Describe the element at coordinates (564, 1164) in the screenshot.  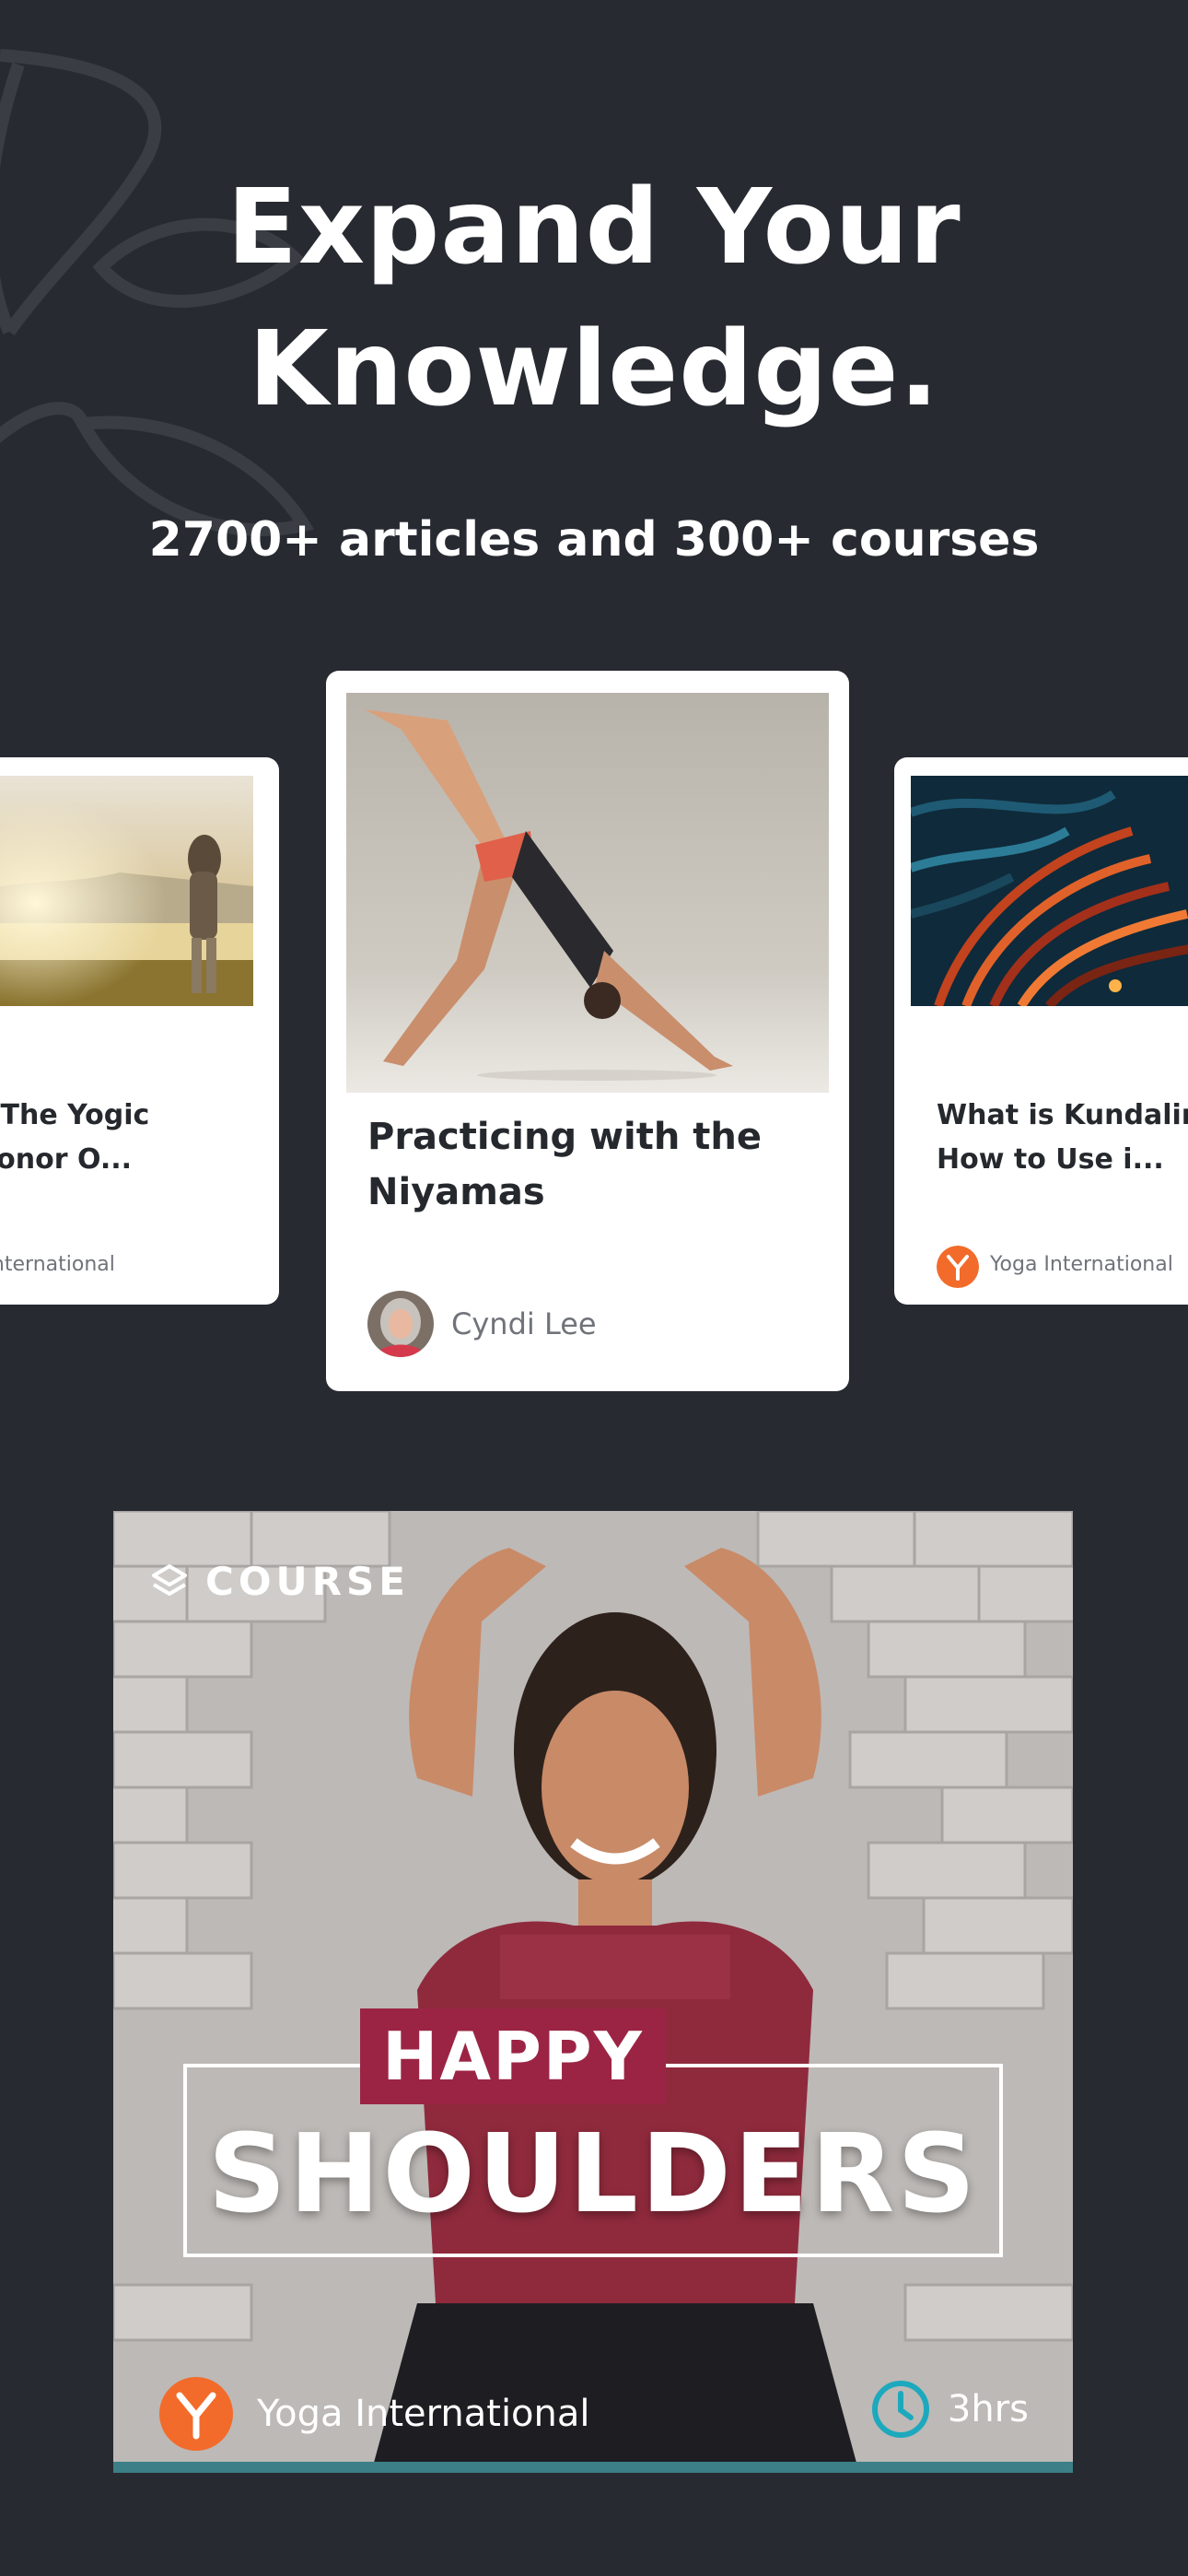
I see `article-title: Practicing with the Niyamas` at that location.